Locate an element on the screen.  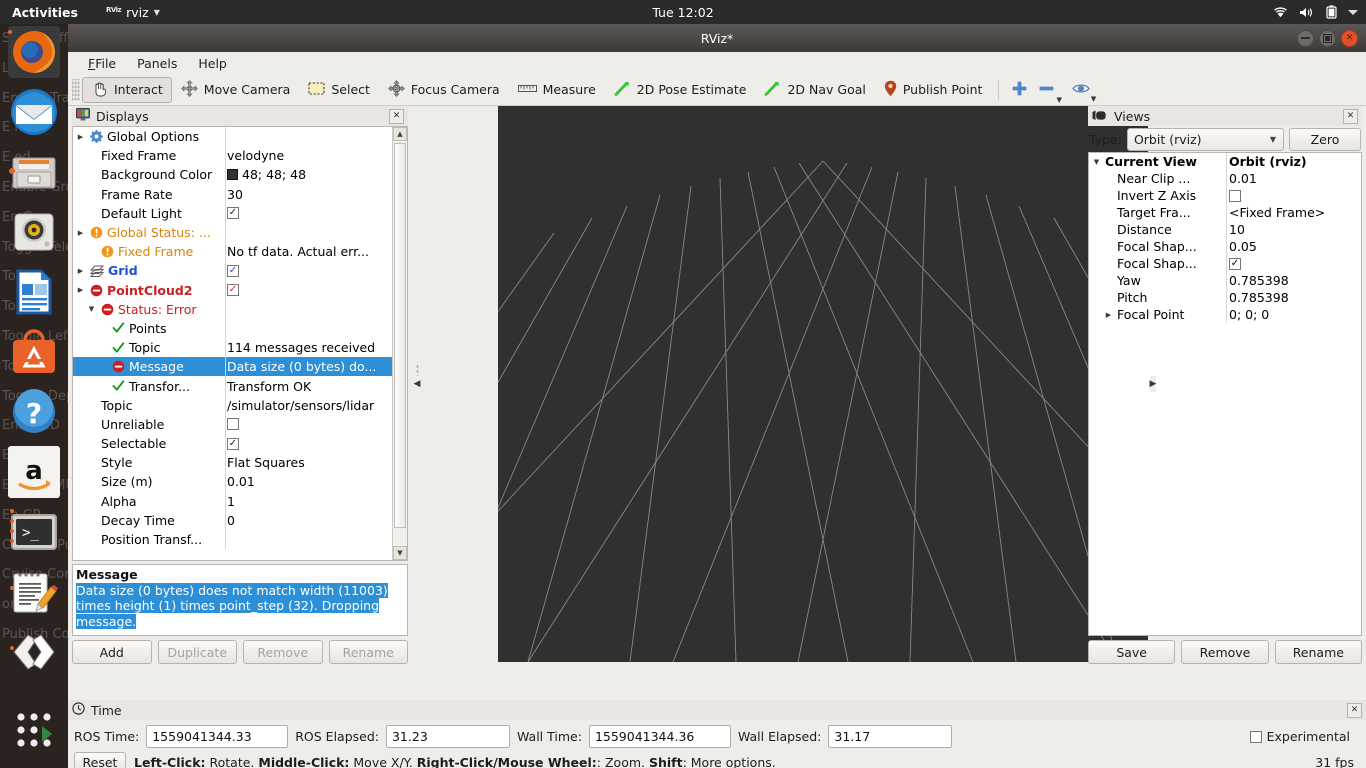
displays-scrollbar: ▲ ▼ is located at coordinates (399, 343).